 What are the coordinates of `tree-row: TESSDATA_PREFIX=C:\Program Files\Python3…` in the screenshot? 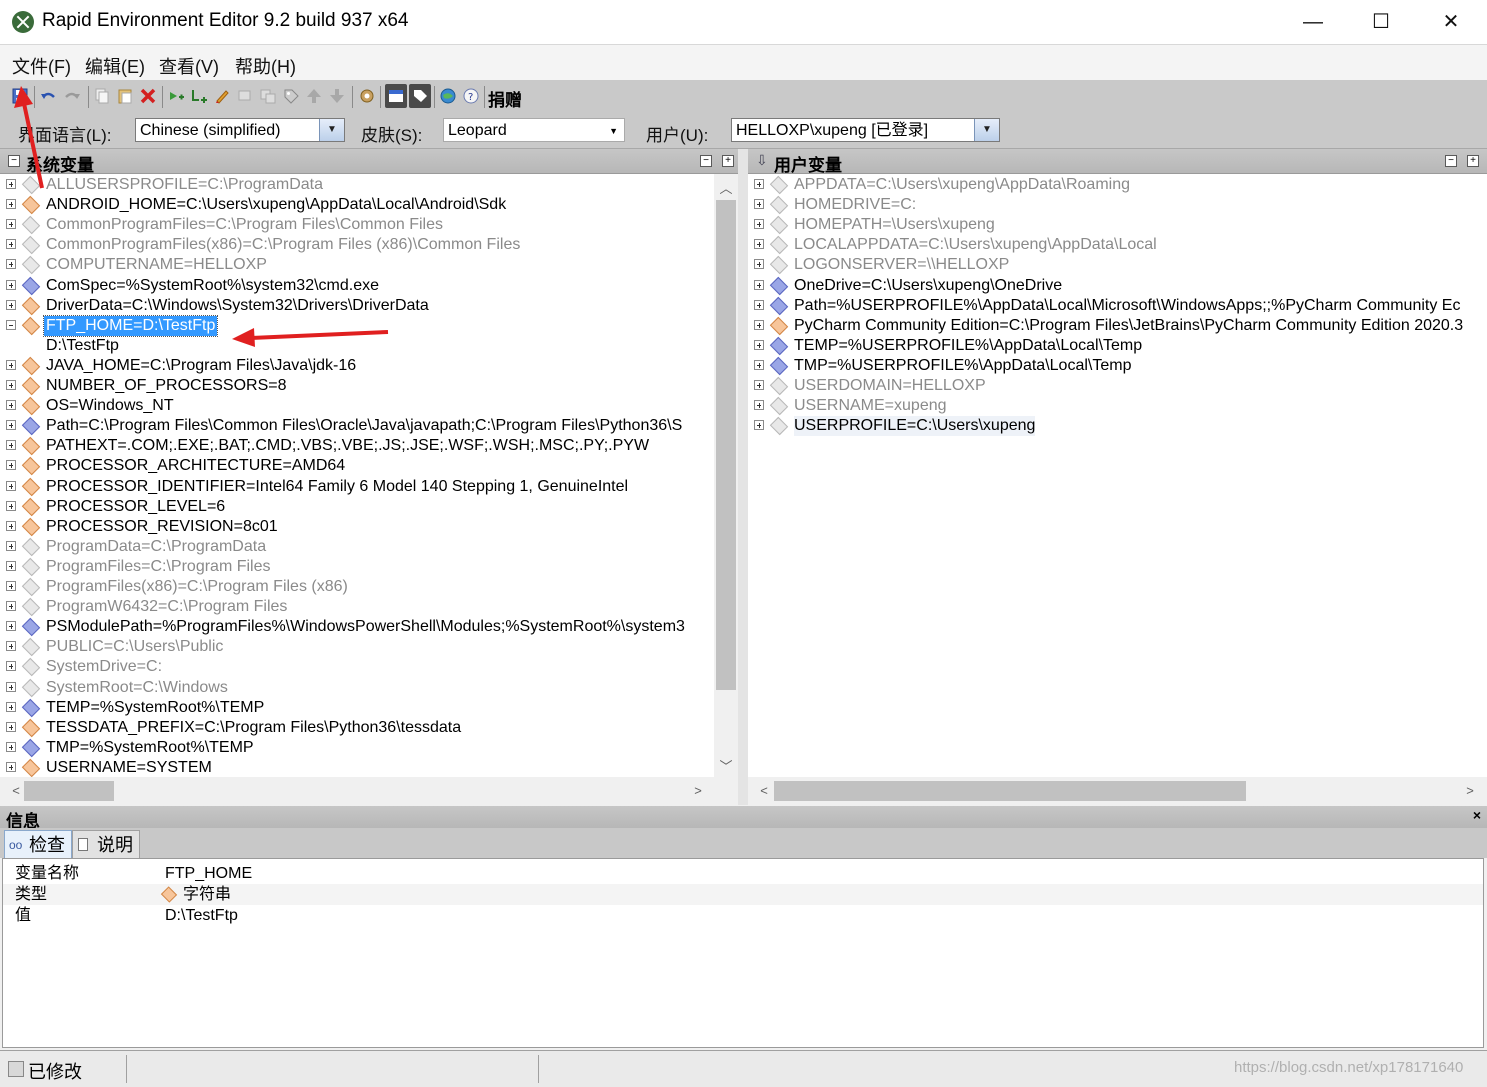 It's located at (357, 728).